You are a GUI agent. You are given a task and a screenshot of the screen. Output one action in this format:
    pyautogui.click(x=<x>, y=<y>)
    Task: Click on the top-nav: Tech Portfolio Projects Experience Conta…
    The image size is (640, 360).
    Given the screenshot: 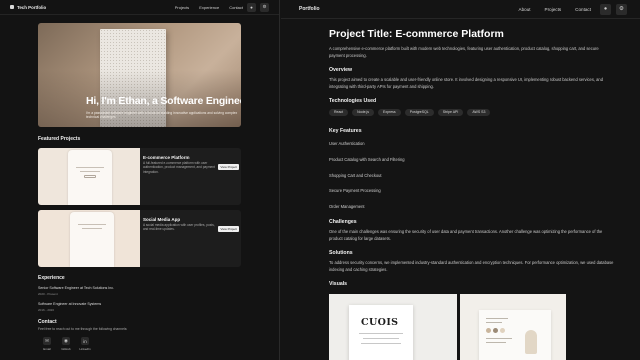 What is the action you would take?
    pyautogui.click(x=139, y=7)
    